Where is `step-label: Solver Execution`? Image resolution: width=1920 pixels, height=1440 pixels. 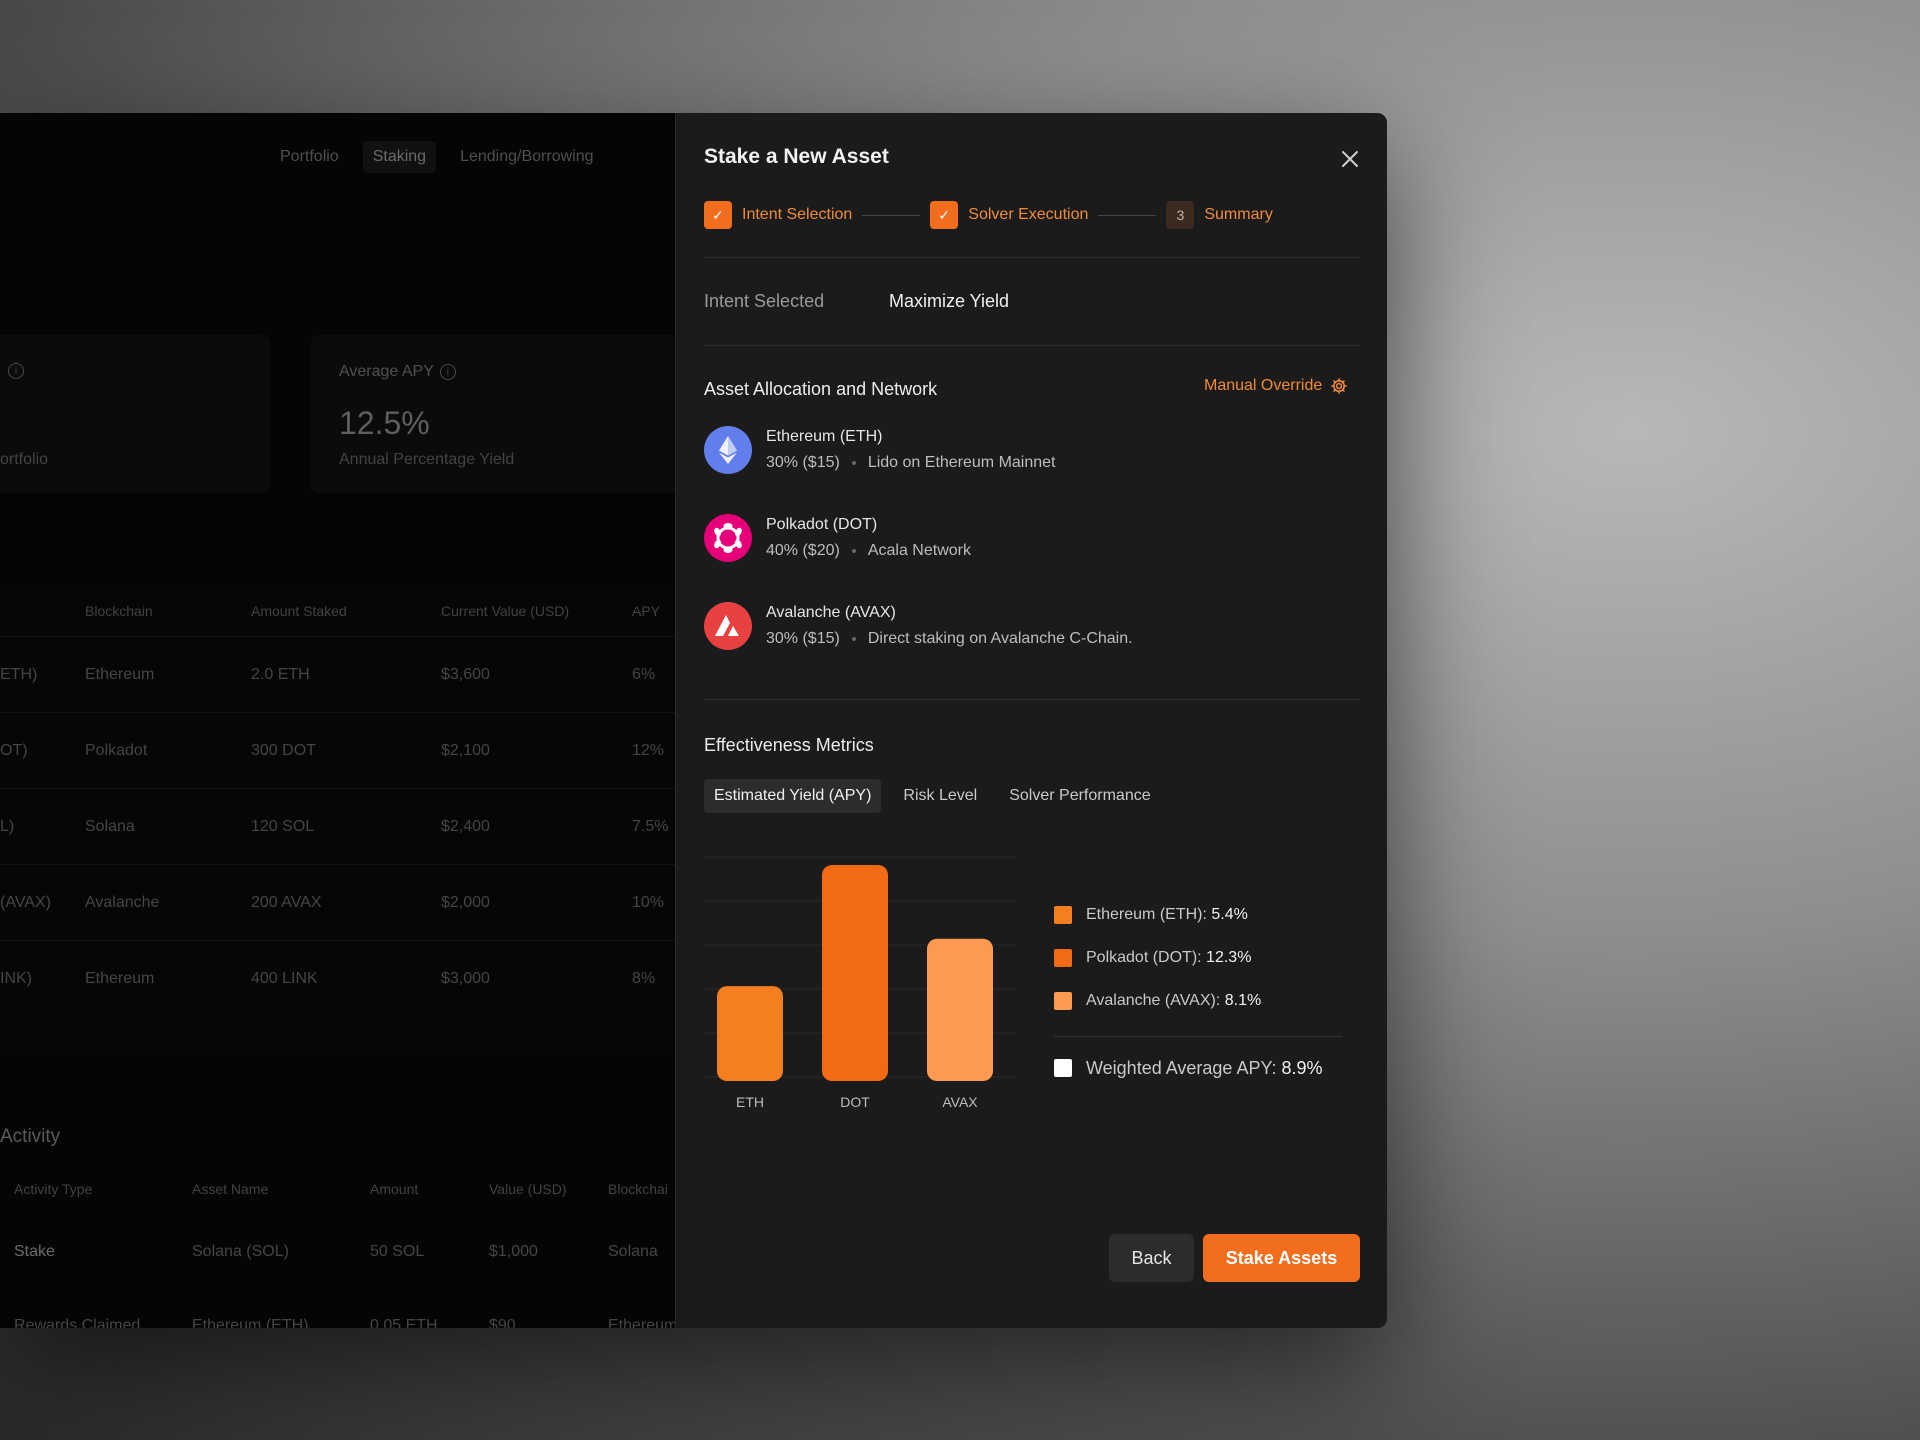
step-label: Solver Execution is located at coordinates (1028, 214).